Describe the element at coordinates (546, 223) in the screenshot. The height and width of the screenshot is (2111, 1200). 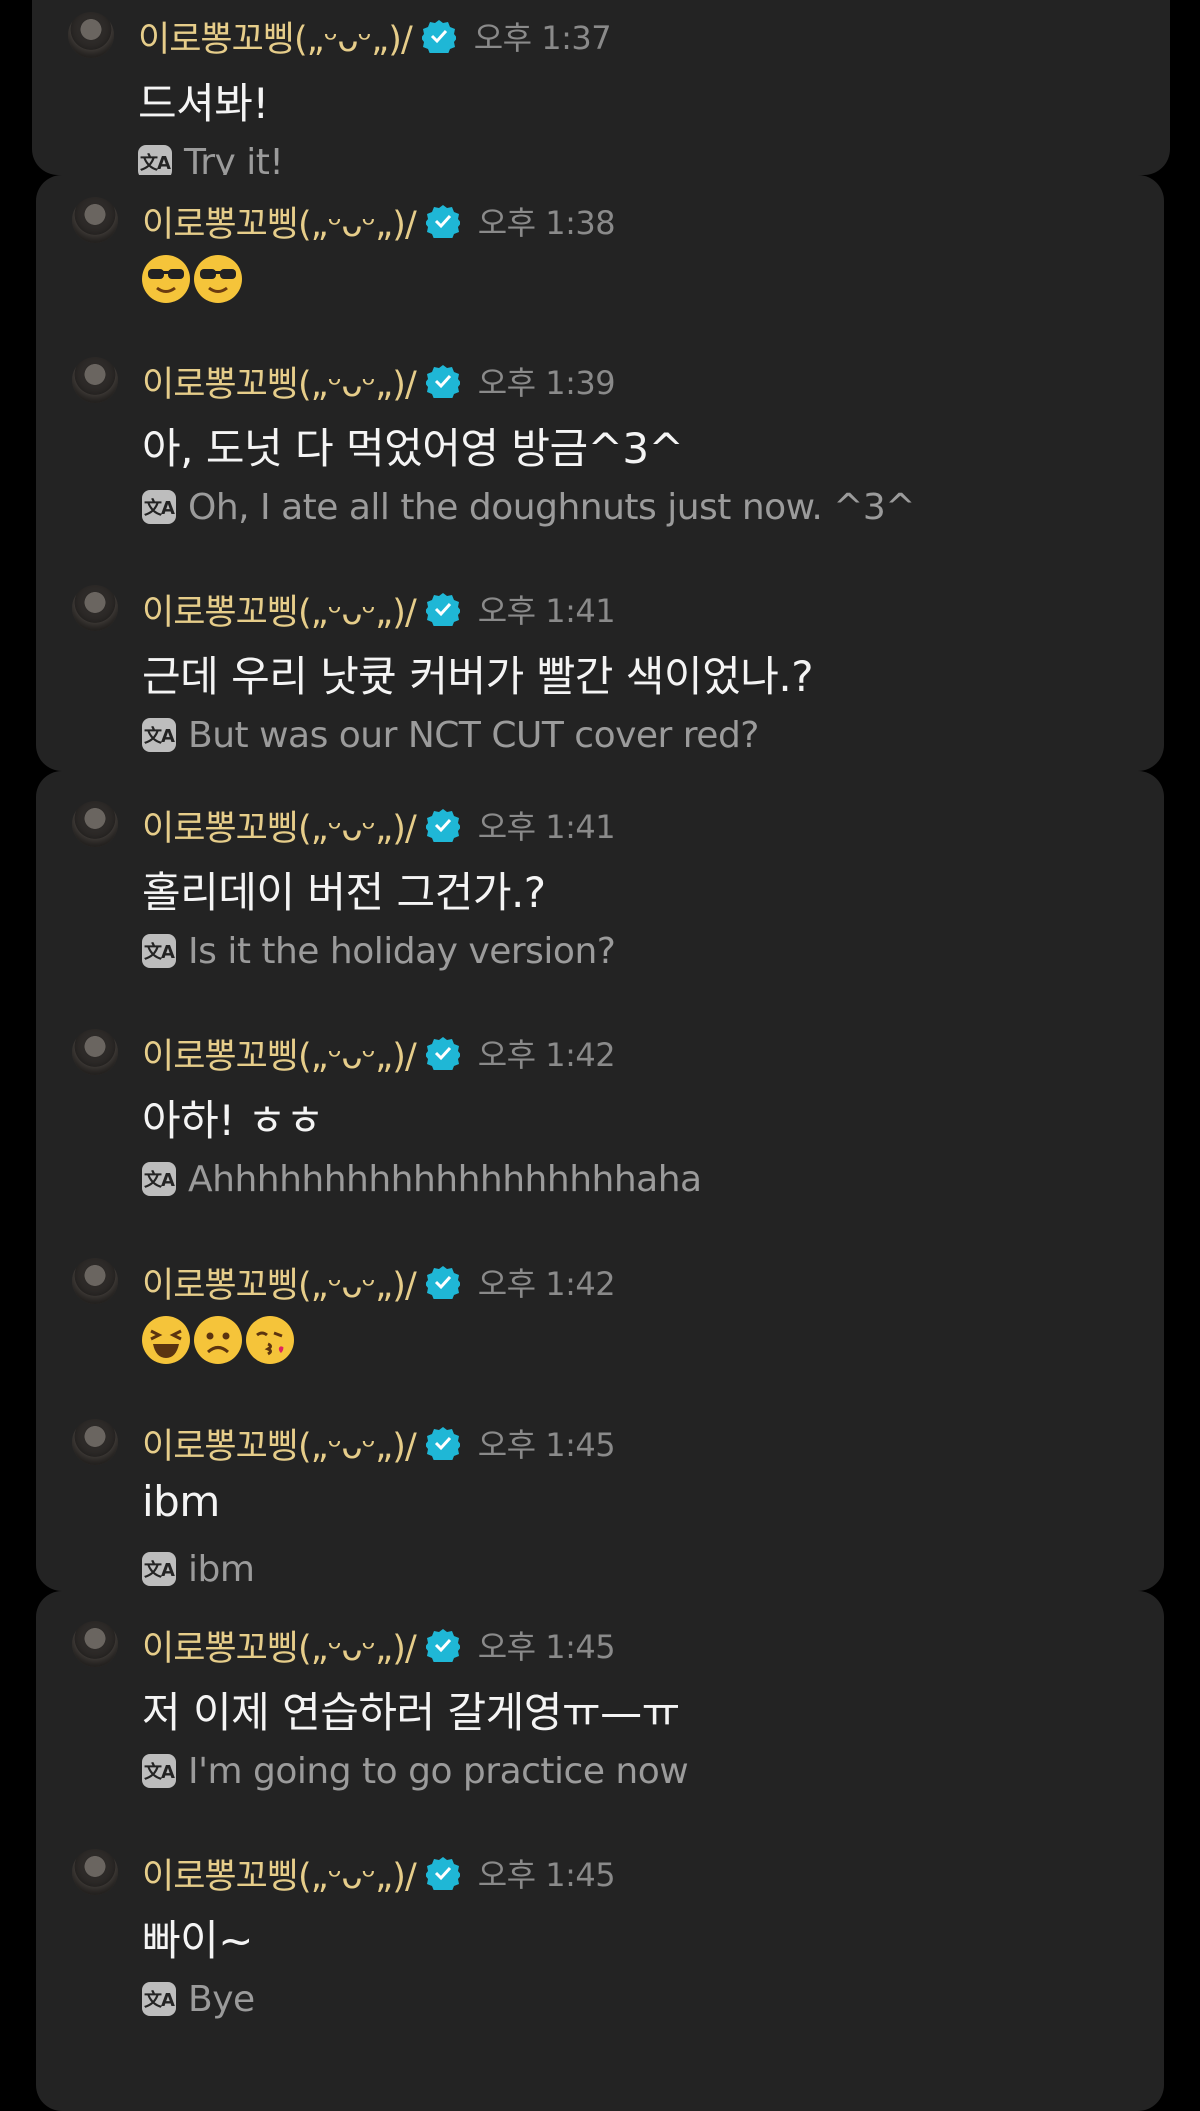
I see `message-time: 오후 1:38` at that location.